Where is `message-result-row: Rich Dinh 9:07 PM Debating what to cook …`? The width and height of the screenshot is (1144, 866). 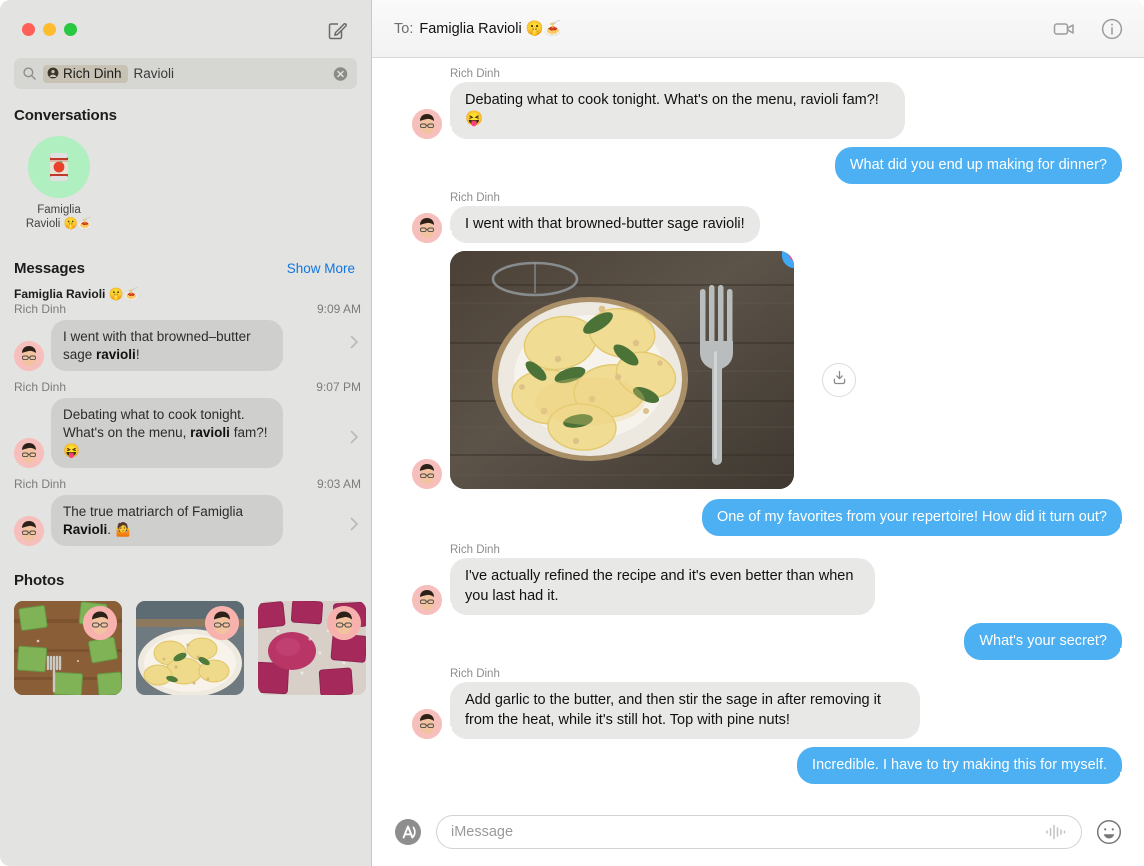 message-result-row: Rich Dinh 9:07 PM Debating what to cook … is located at coordinates (185, 425).